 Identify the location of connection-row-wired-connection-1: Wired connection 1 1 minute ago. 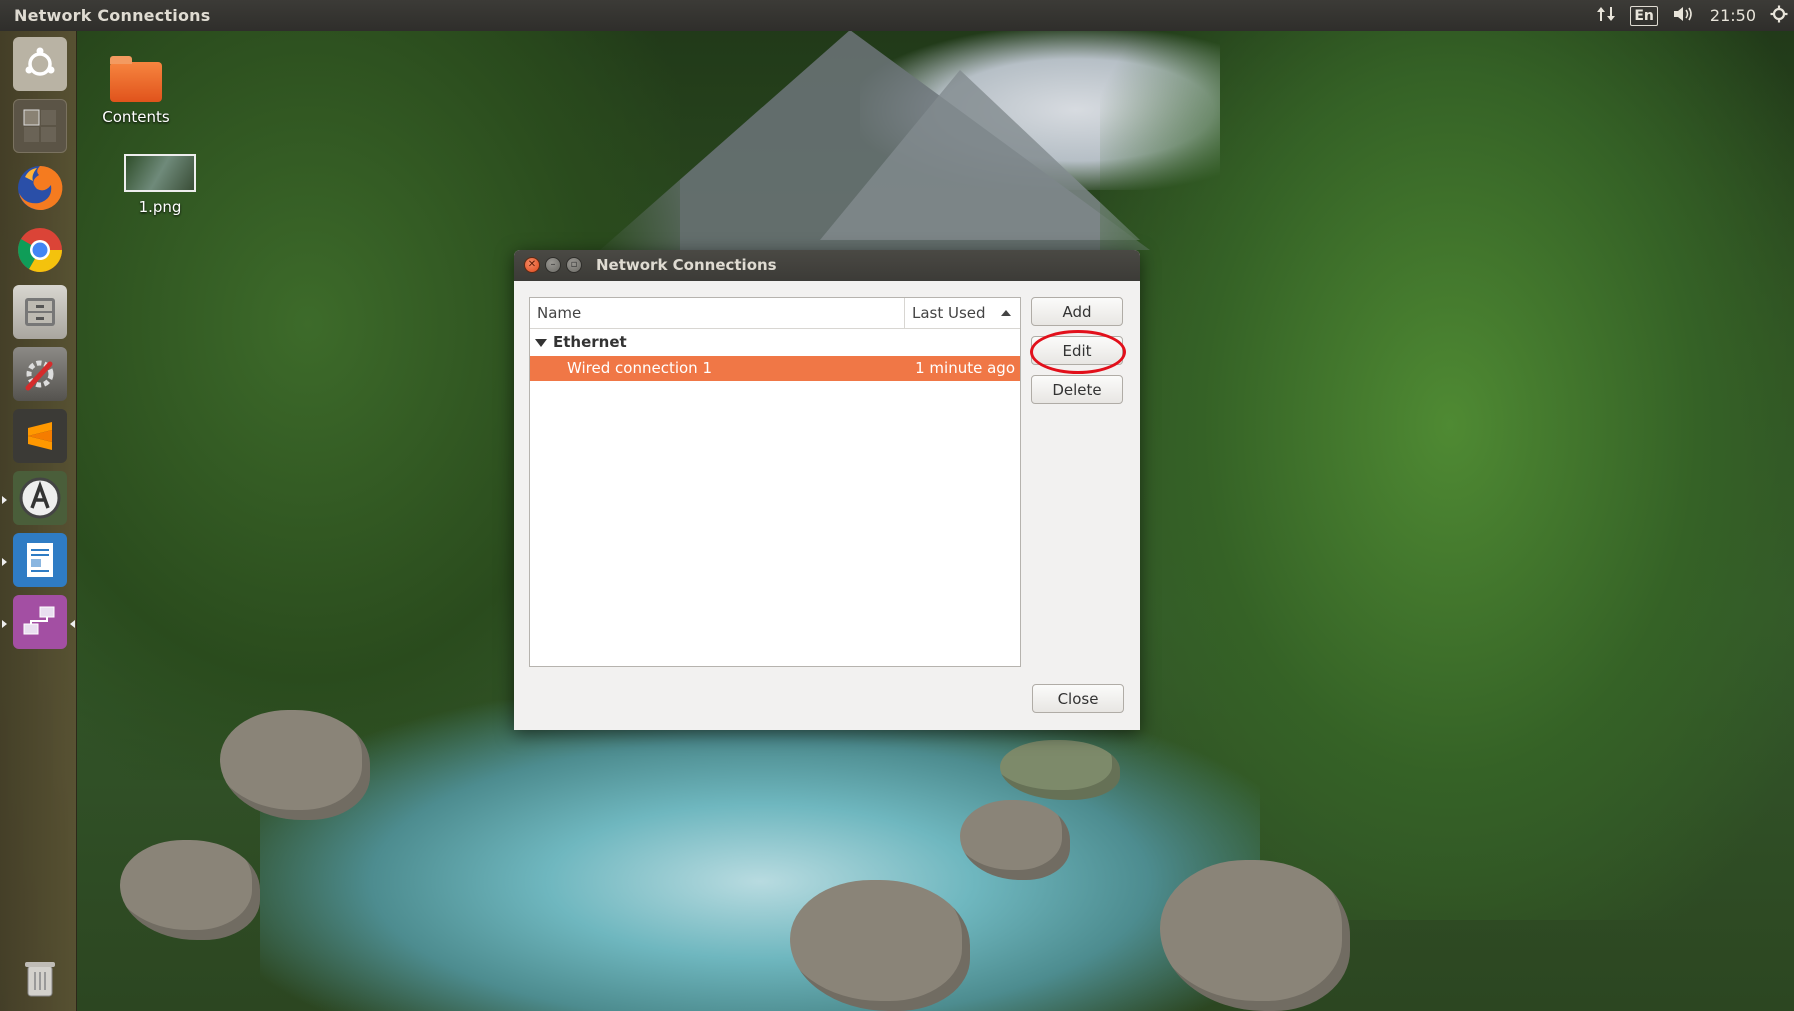
(775, 368).